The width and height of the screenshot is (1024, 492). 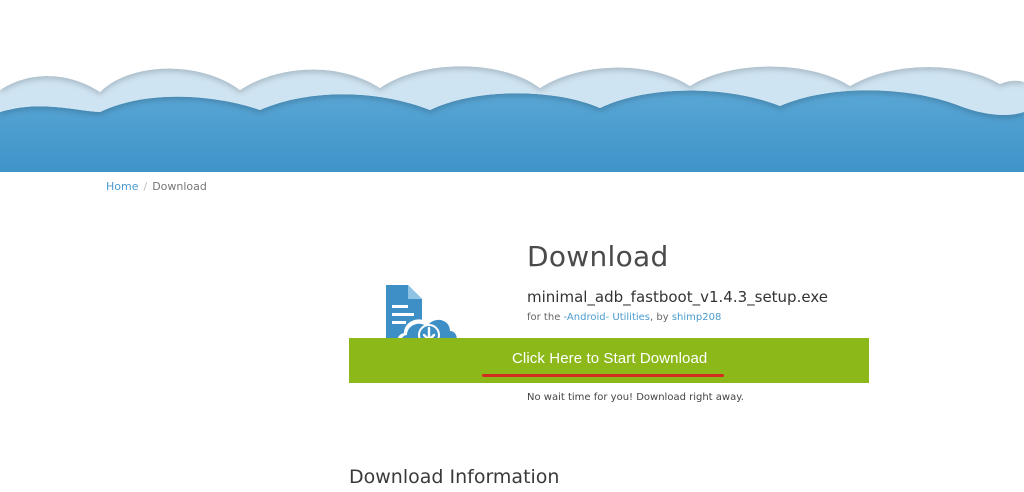 What do you see at coordinates (598, 256) in the screenshot?
I see `page-title: Download` at bounding box center [598, 256].